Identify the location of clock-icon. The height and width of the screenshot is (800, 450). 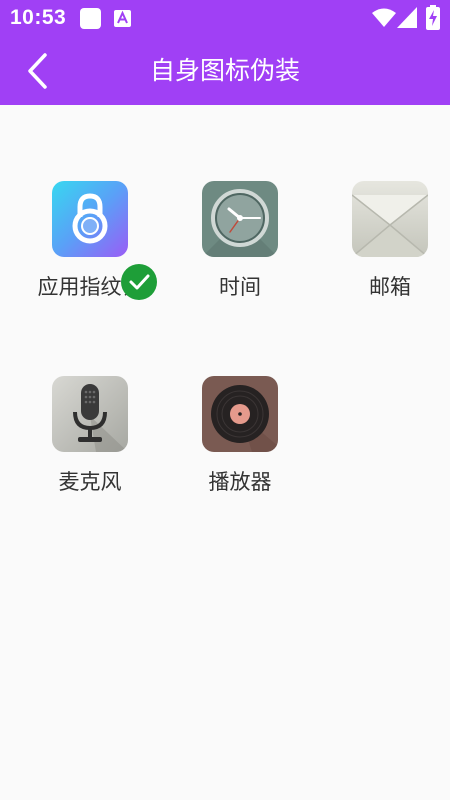
(240, 219).